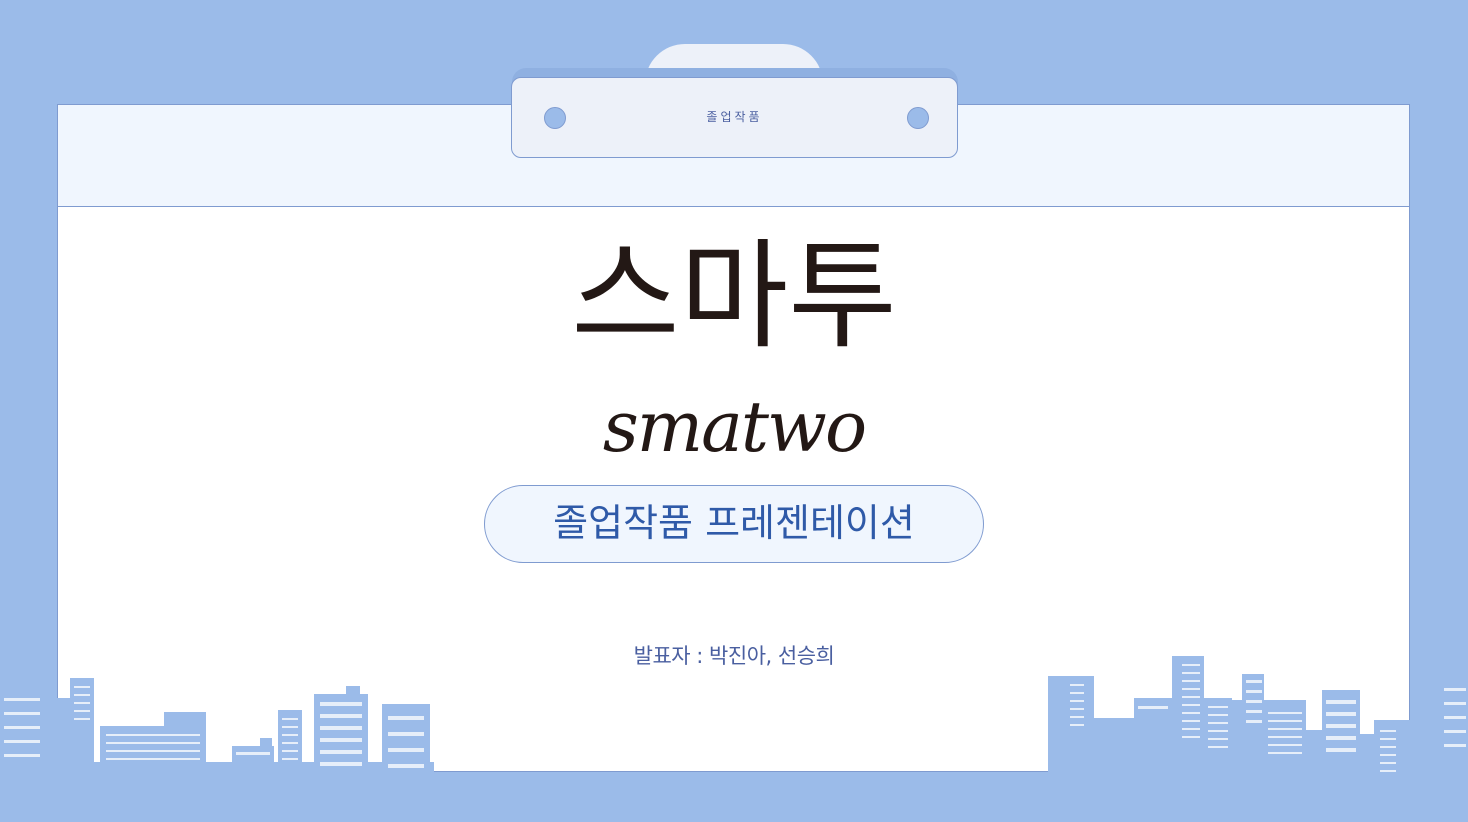 This screenshot has width=1468, height=822. Describe the element at coordinates (734, 524) in the screenshot. I see `subtitle-pill: 졸업작품 프레젠테이션` at that location.